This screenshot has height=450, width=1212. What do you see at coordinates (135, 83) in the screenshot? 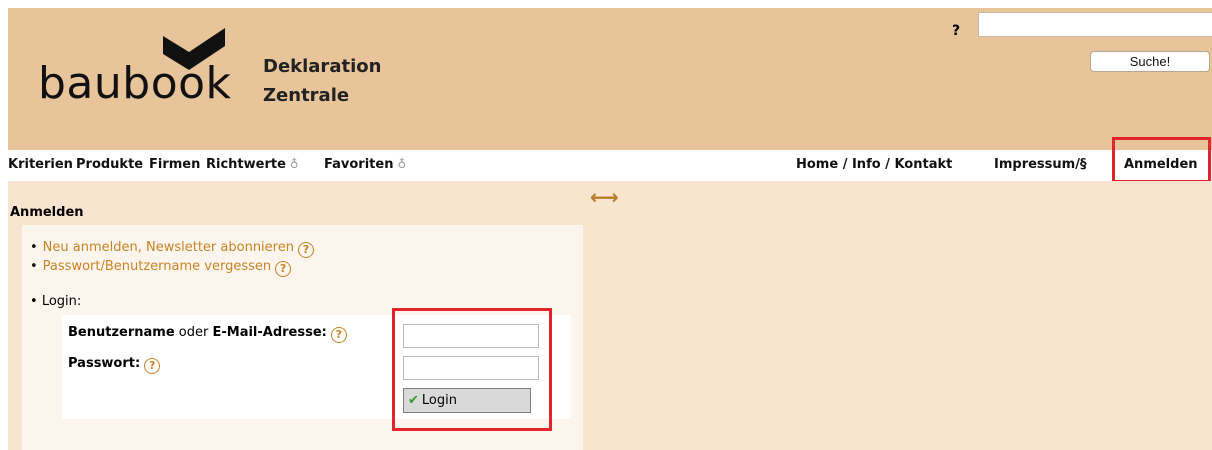
I see `logo: baubook` at bounding box center [135, 83].